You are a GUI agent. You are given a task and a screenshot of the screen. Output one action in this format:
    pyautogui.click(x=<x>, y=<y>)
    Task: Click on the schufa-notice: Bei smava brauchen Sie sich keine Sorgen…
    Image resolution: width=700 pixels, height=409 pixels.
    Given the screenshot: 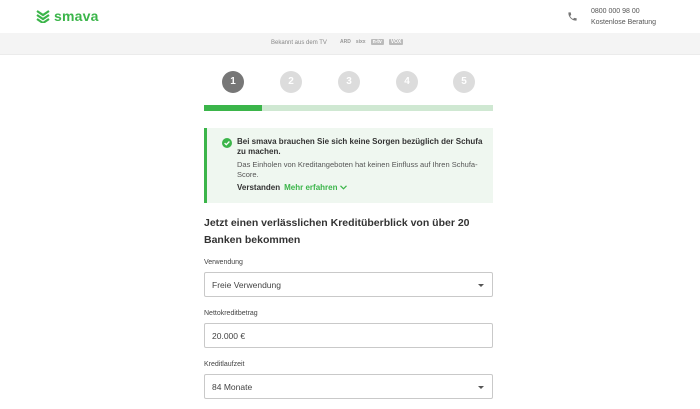 What is the action you would take?
    pyautogui.click(x=348, y=165)
    